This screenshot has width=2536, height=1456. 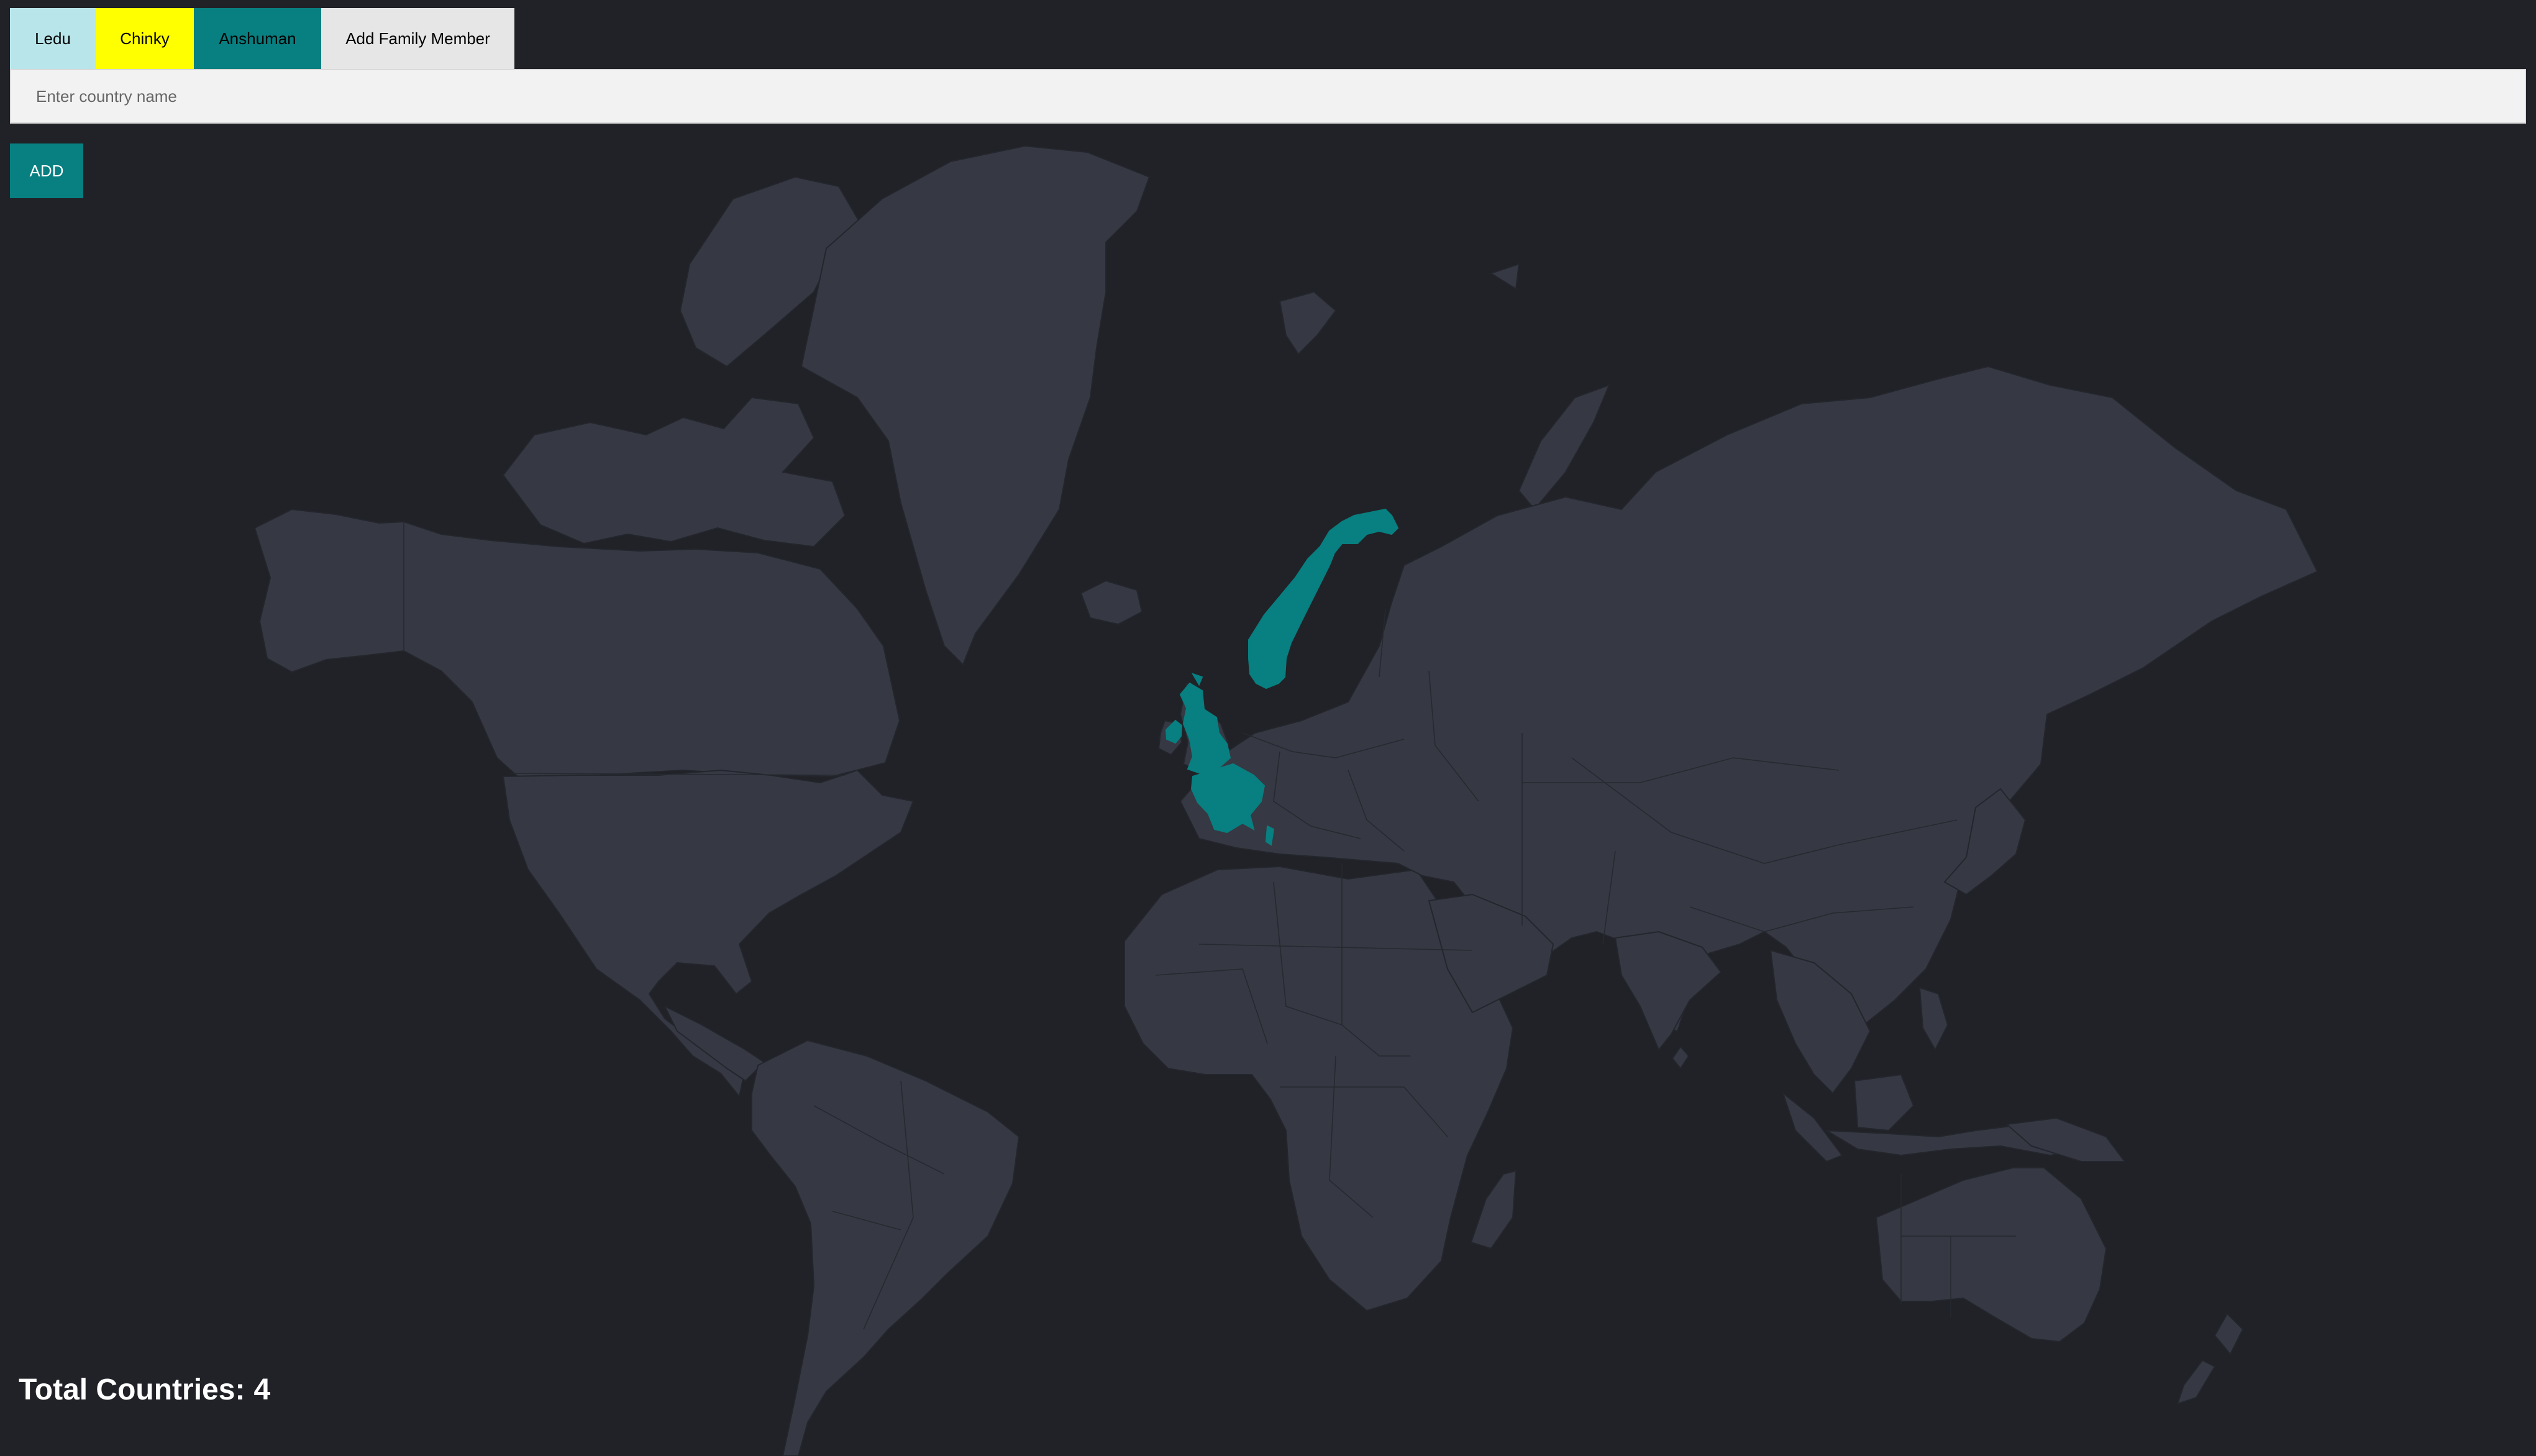 What do you see at coordinates (1505, 276) in the screenshot?
I see `franz-josef-land` at bounding box center [1505, 276].